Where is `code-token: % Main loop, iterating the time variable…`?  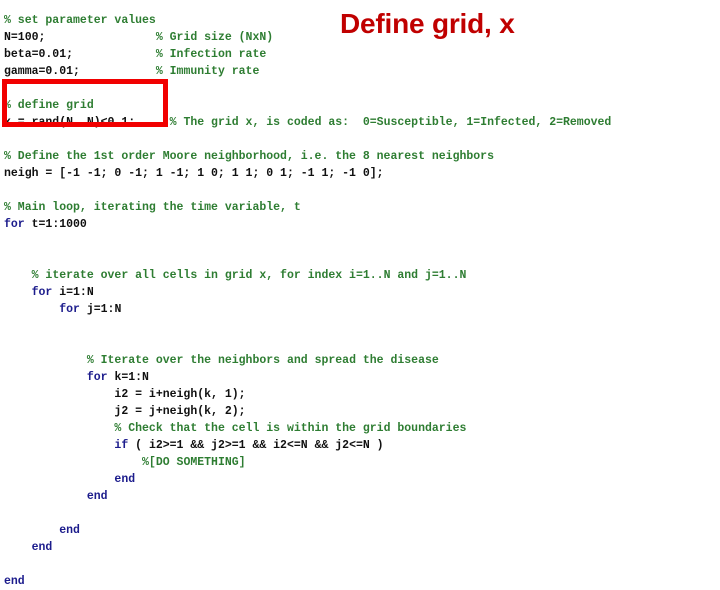
code-token: % Main loop, iterating the time variable… is located at coordinates (152, 207).